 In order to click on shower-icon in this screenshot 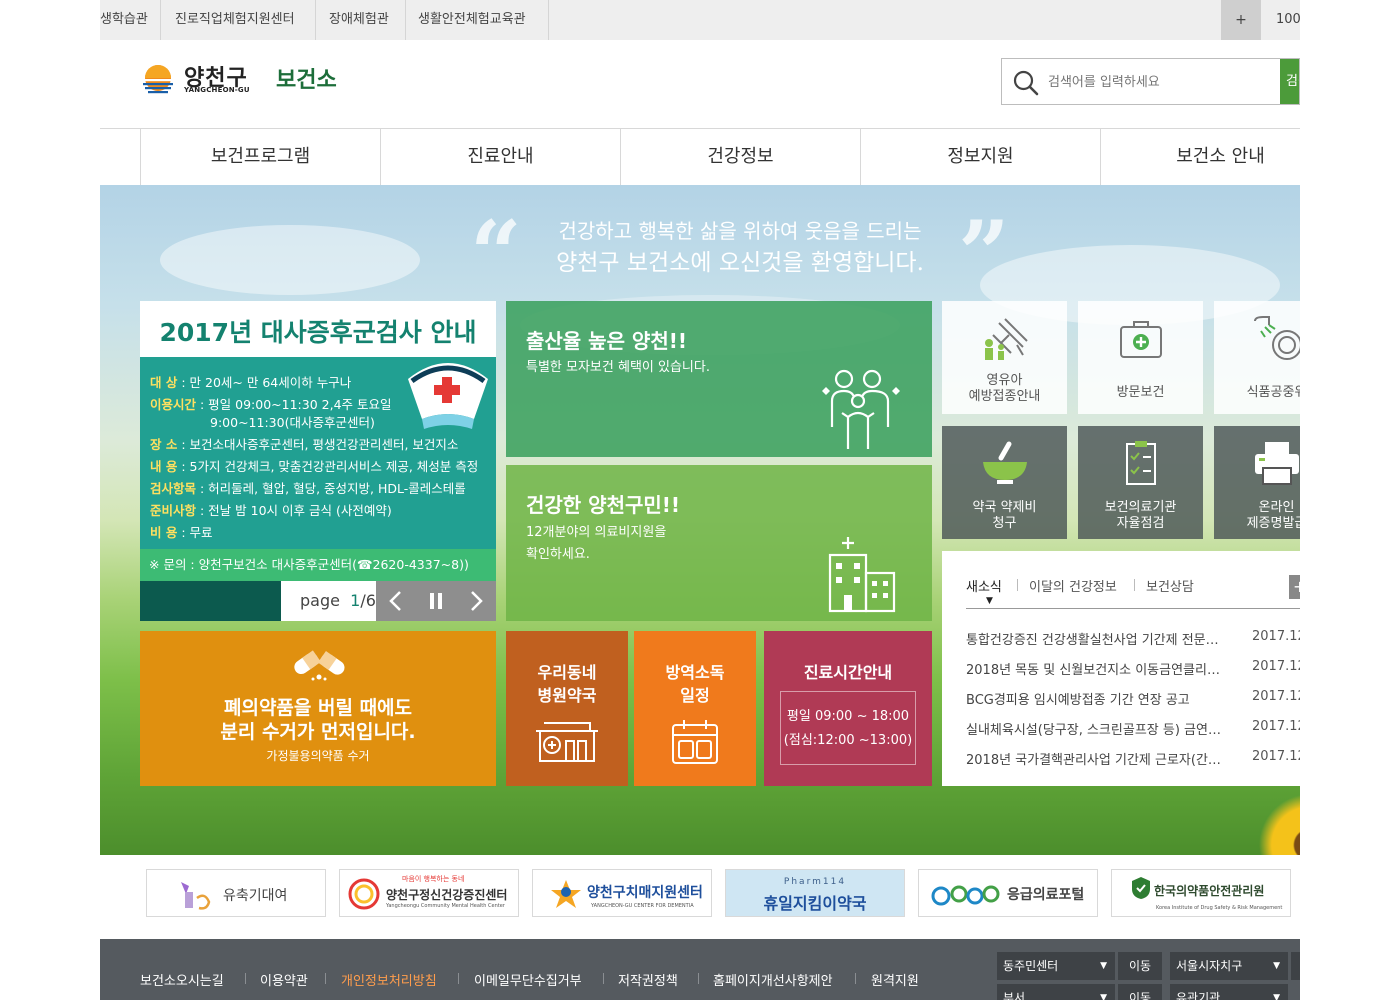, I will do `click(1277, 338)`.